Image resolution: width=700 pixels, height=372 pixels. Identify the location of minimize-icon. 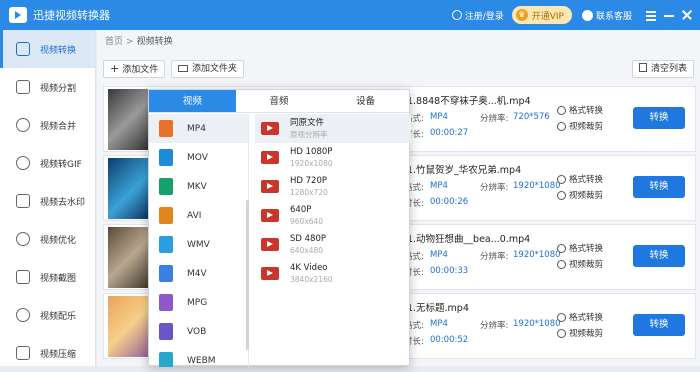
(669, 15).